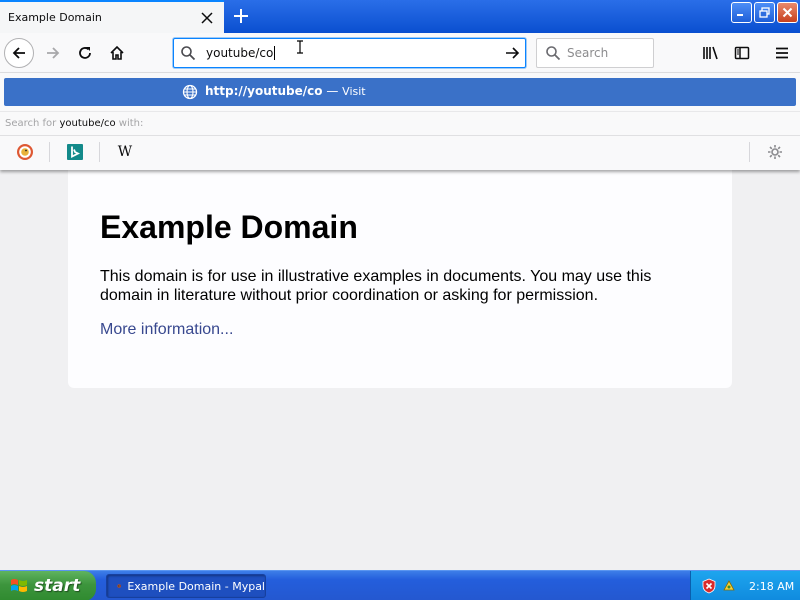 Image resolution: width=800 pixels, height=600 pixels. I want to click on visit-suggestion-row: http://youtube/co — Visit, so click(400, 92).